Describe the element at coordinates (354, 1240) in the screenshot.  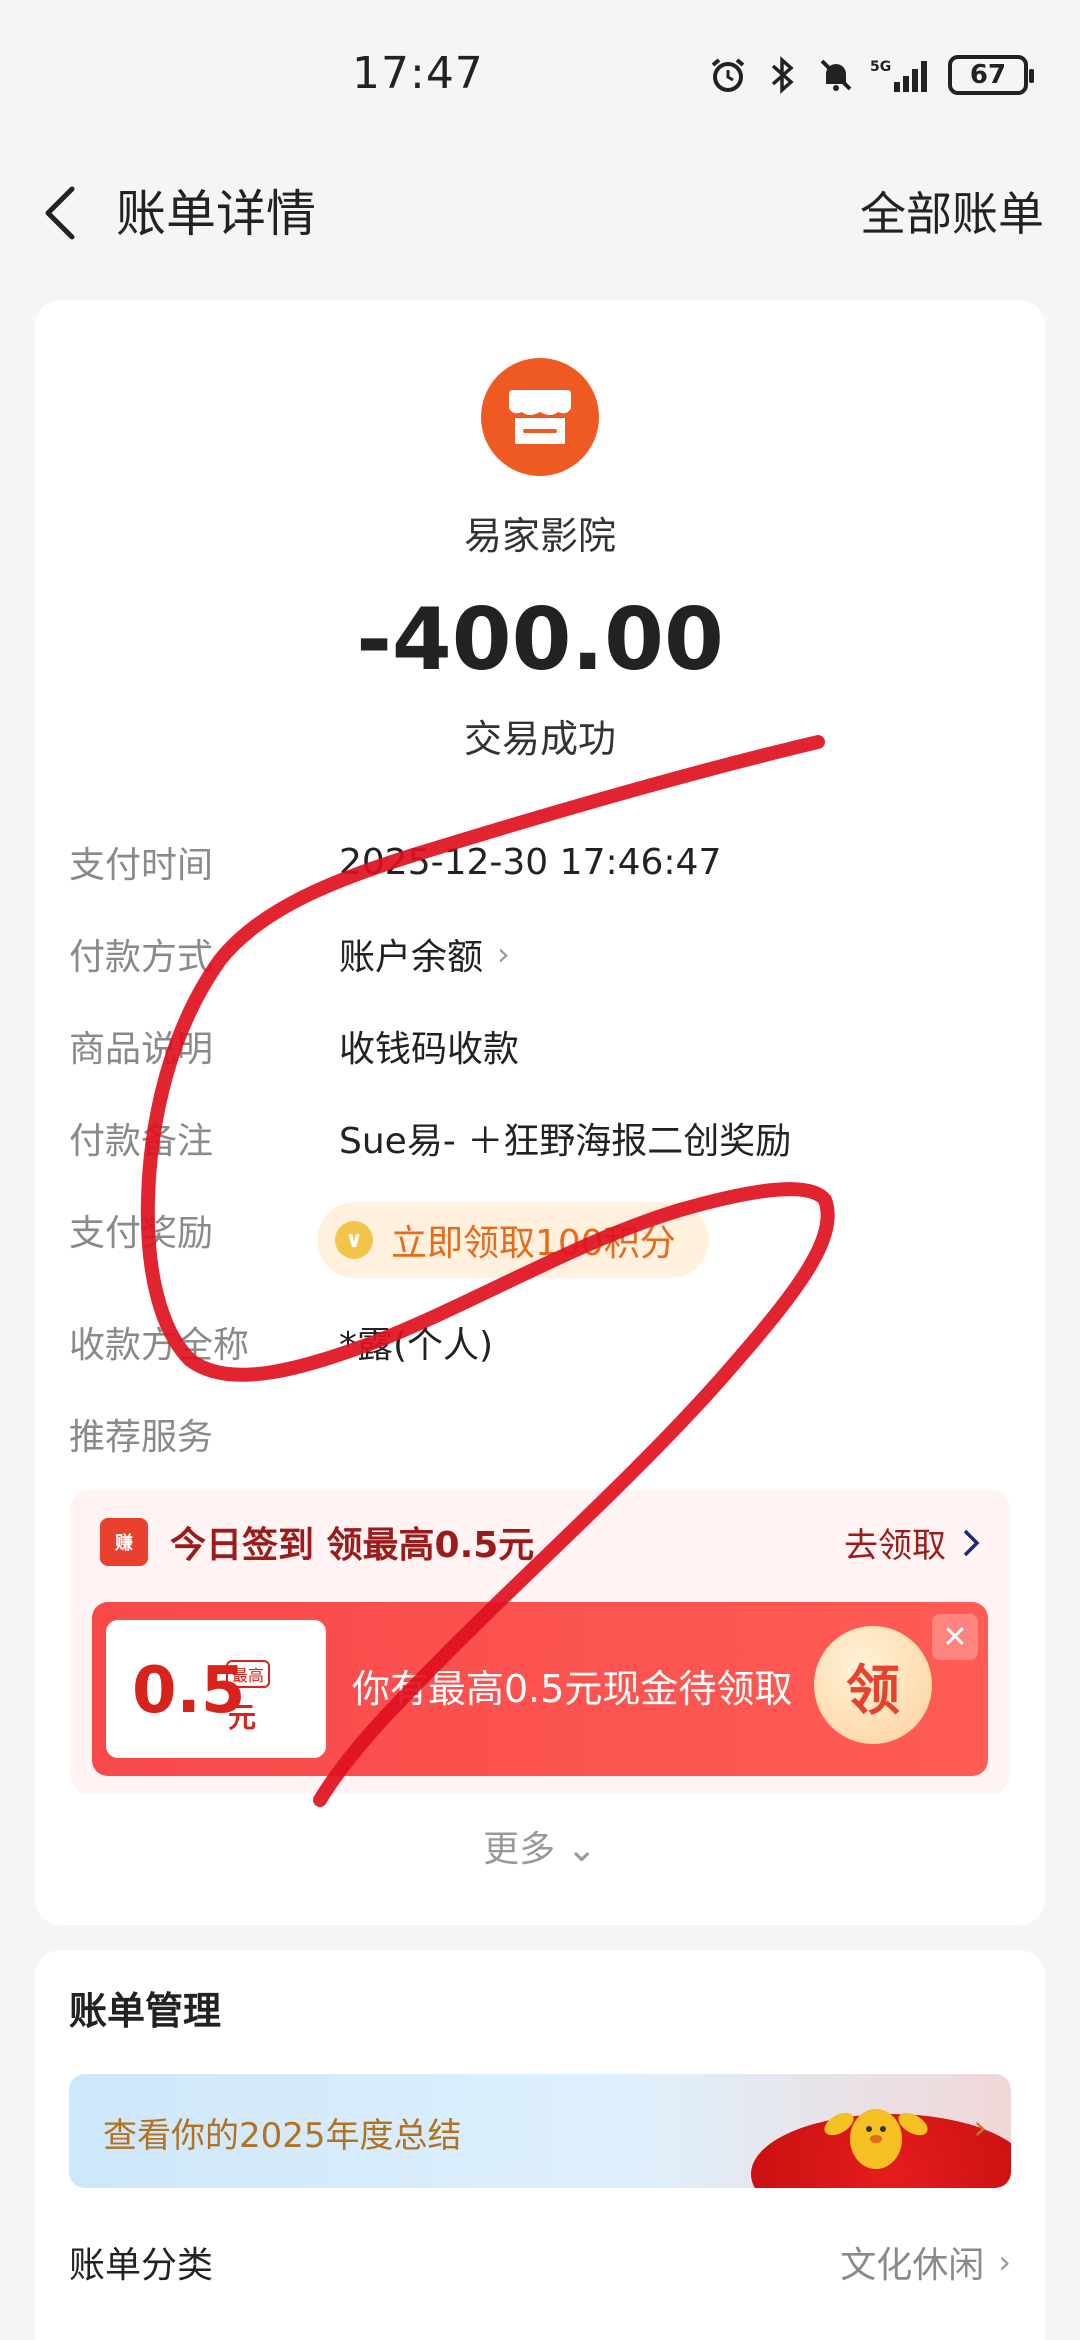
I see `coin-icon: ∨` at that location.